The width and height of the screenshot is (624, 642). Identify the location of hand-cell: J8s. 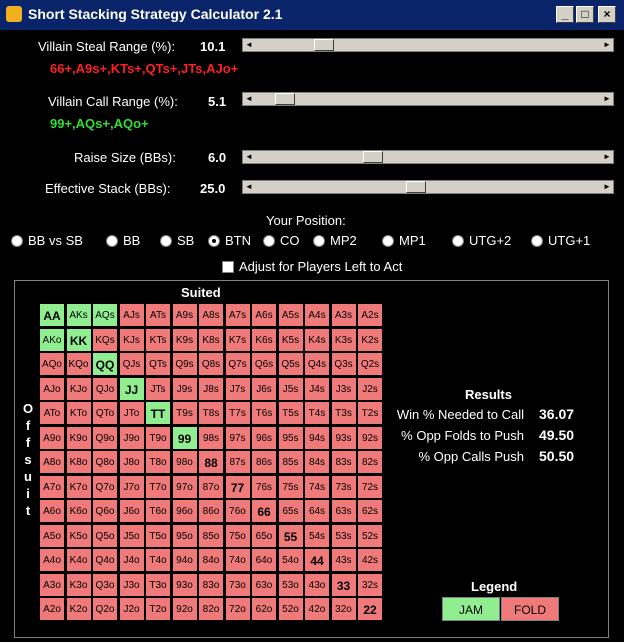
(211, 388).